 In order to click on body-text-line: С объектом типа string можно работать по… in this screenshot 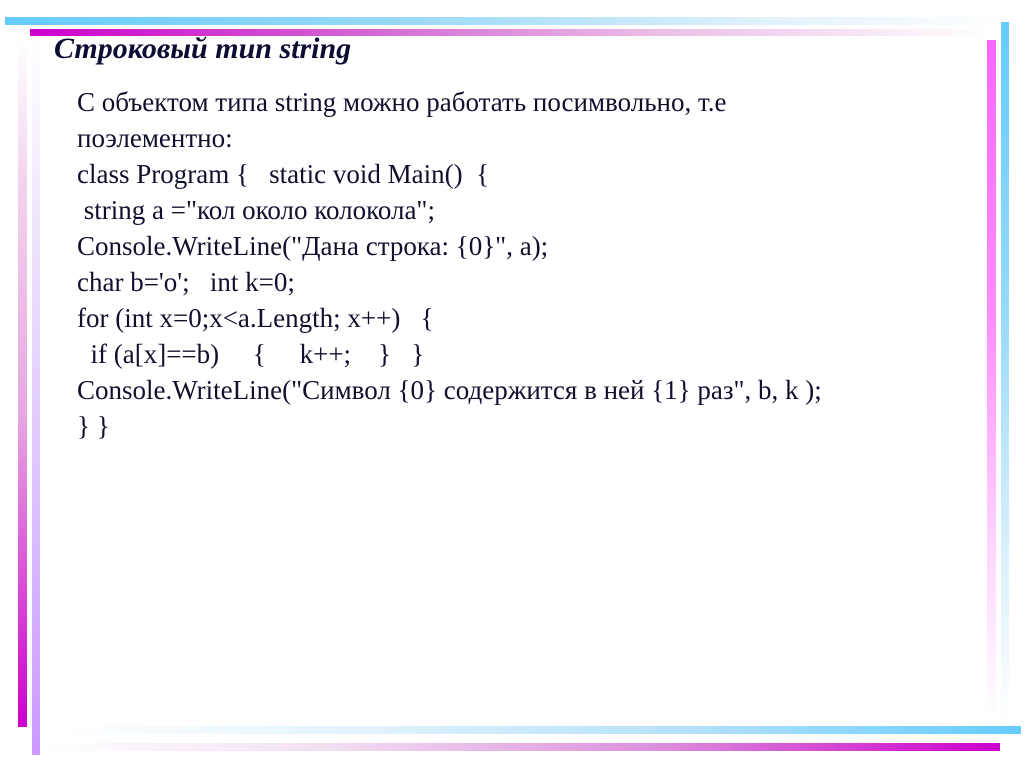, I will do `click(402, 102)`.